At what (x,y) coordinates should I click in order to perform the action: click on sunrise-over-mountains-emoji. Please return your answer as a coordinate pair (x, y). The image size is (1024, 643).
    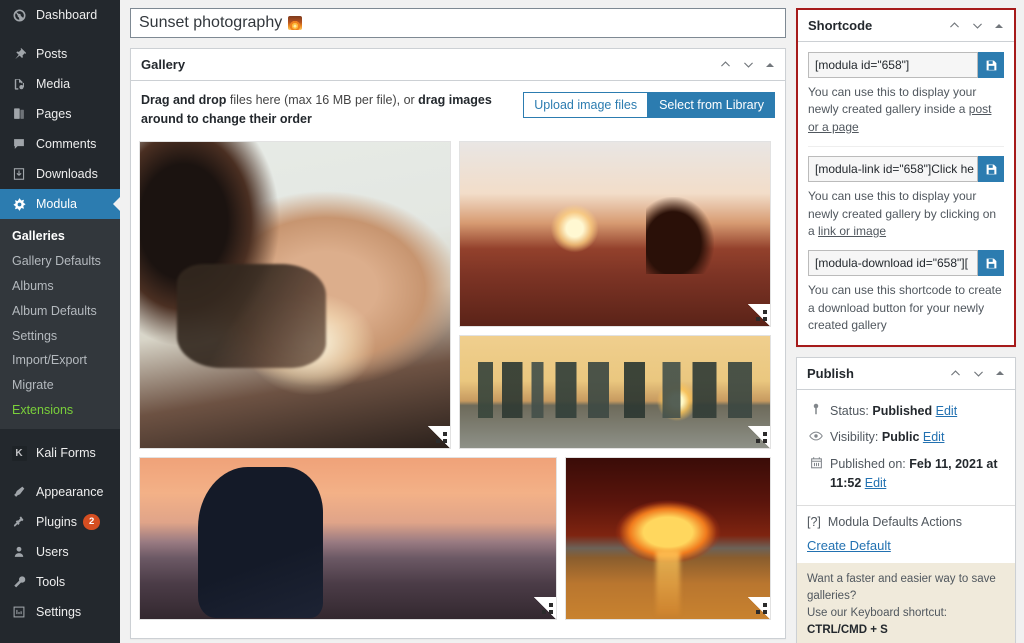
    Looking at the image, I should click on (295, 23).